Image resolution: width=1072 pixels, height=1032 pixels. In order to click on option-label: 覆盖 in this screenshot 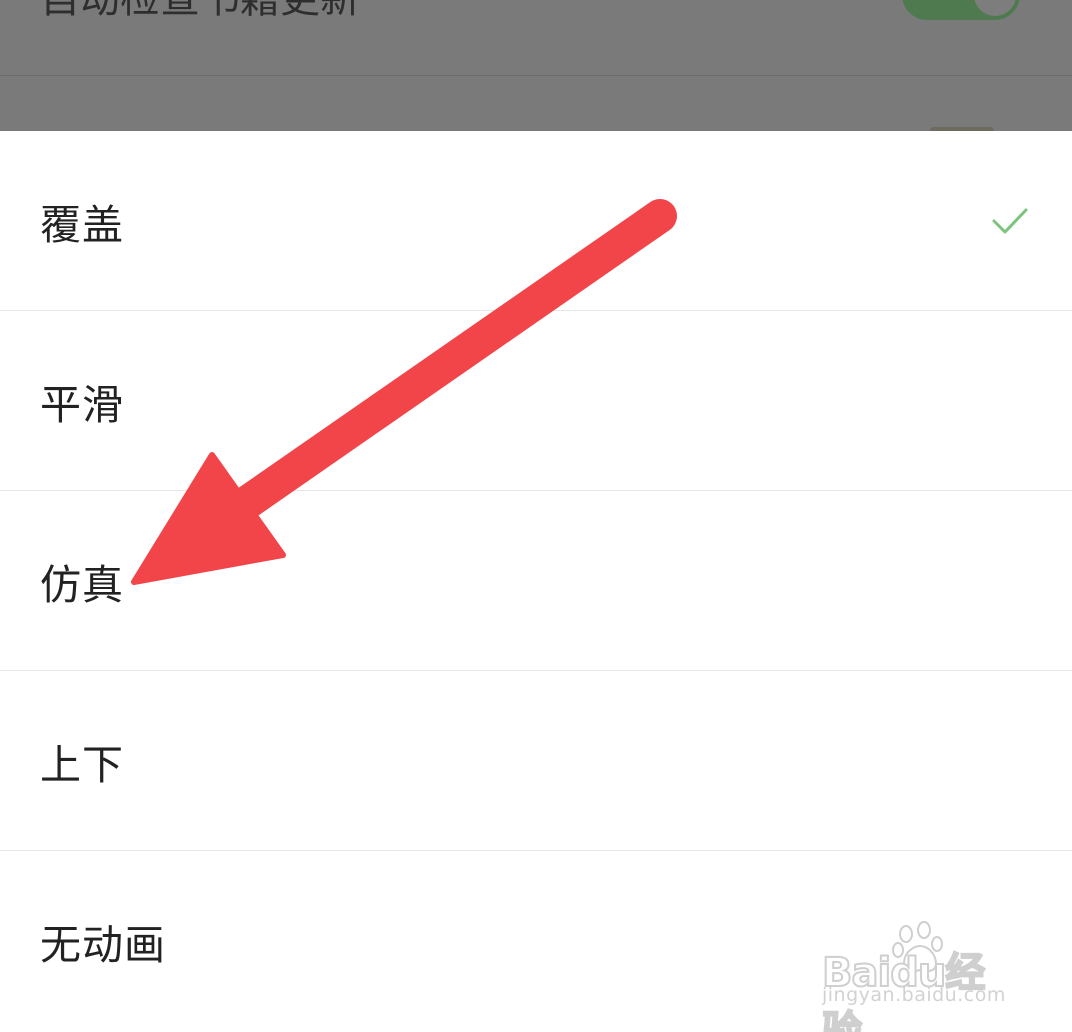, I will do `click(82, 224)`.